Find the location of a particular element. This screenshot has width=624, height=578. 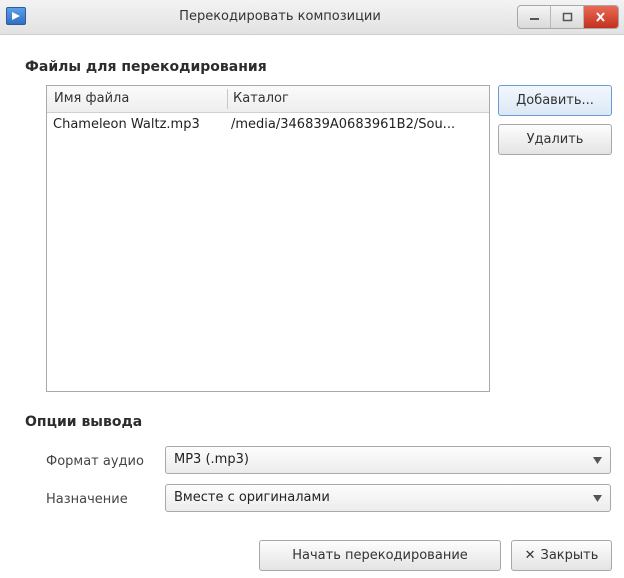

column-header-filename: Имя файла is located at coordinates (91, 98).